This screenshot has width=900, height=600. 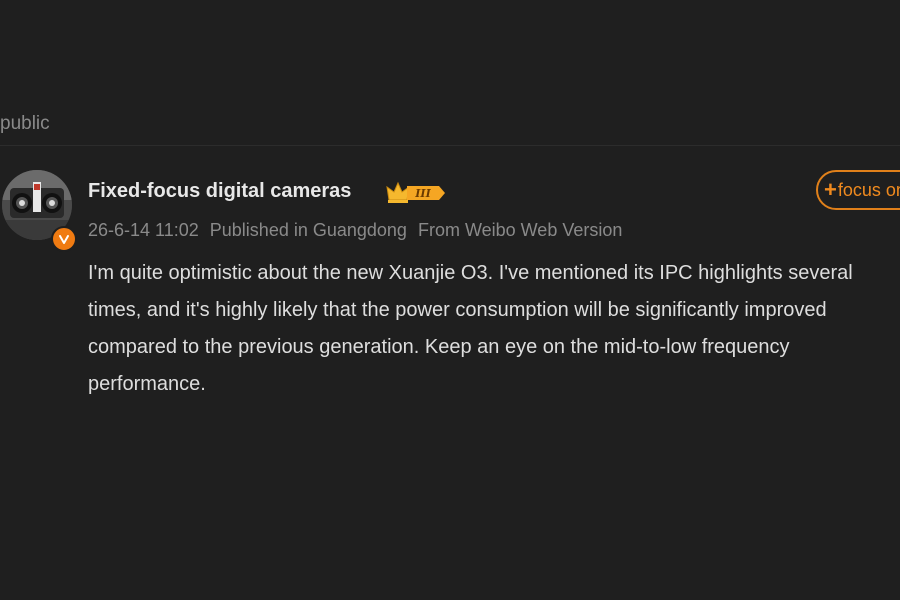 I want to click on plus-icon: +, so click(x=830, y=189).